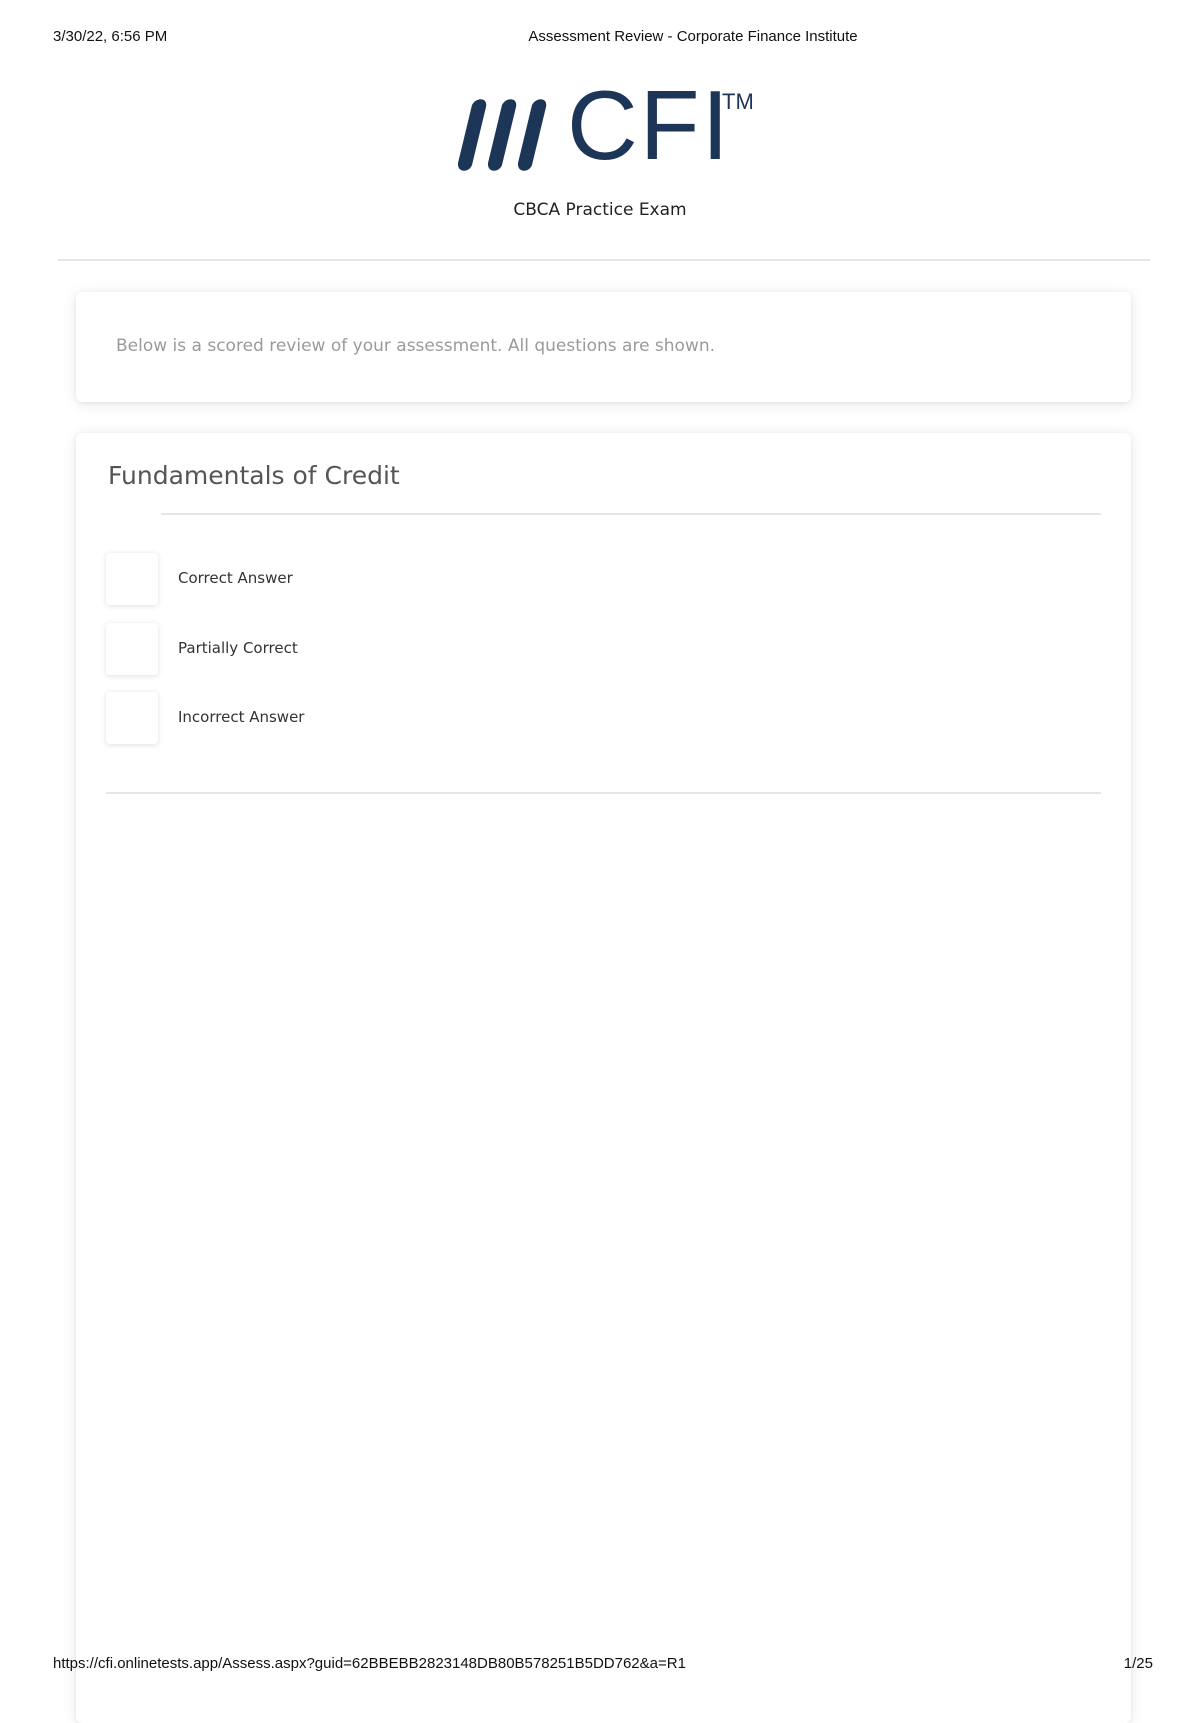  What do you see at coordinates (600, 210) in the screenshot?
I see `exam-title: CBCA Practice Exam` at bounding box center [600, 210].